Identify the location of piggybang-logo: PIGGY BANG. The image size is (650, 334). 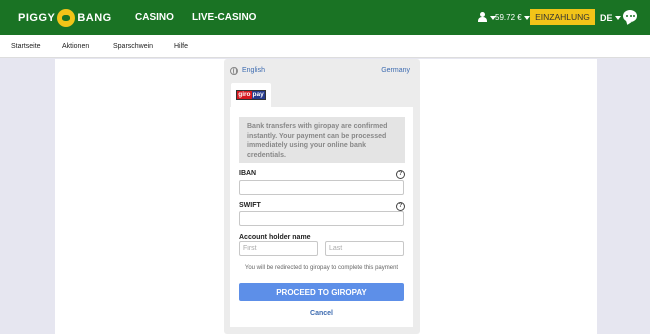
(65, 18).